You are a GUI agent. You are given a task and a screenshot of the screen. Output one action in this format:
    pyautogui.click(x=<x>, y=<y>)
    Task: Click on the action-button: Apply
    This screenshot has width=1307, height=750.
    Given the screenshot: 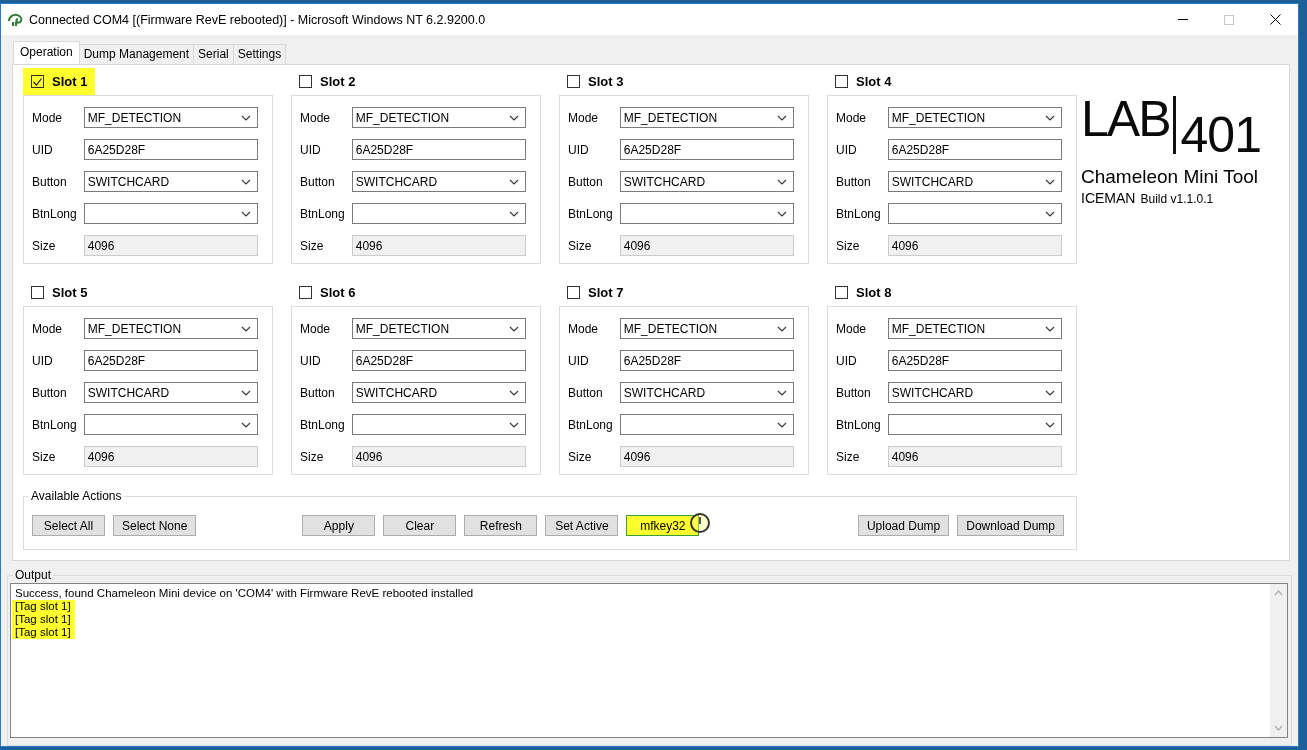 What is the action you would take?
    pyautogui.click(x=339, y=525)
    